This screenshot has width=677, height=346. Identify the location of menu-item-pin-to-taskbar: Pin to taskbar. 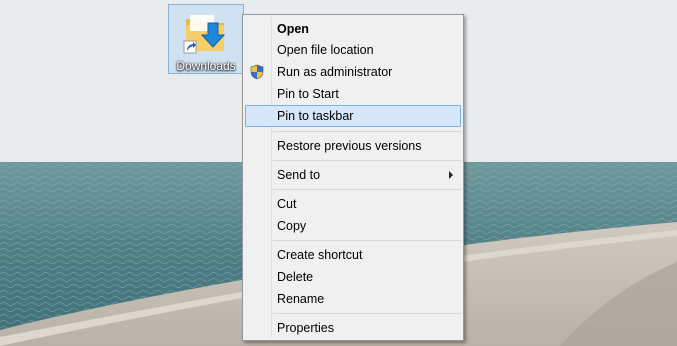
(353, 116).